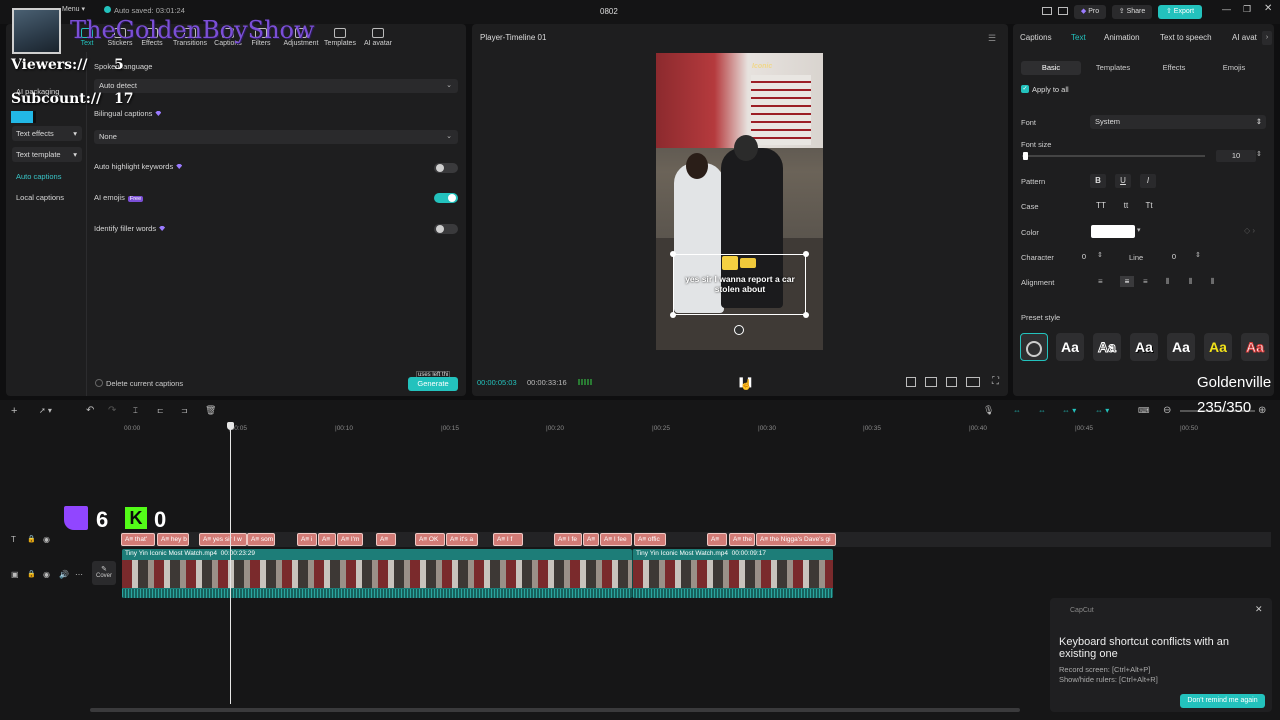 This screenshot has height=720, width=1280. What do you see at coordinates (47, 154) in the screenshot?
I see `nav-text-template: Text template ▾` at bounding box center [47, 154].